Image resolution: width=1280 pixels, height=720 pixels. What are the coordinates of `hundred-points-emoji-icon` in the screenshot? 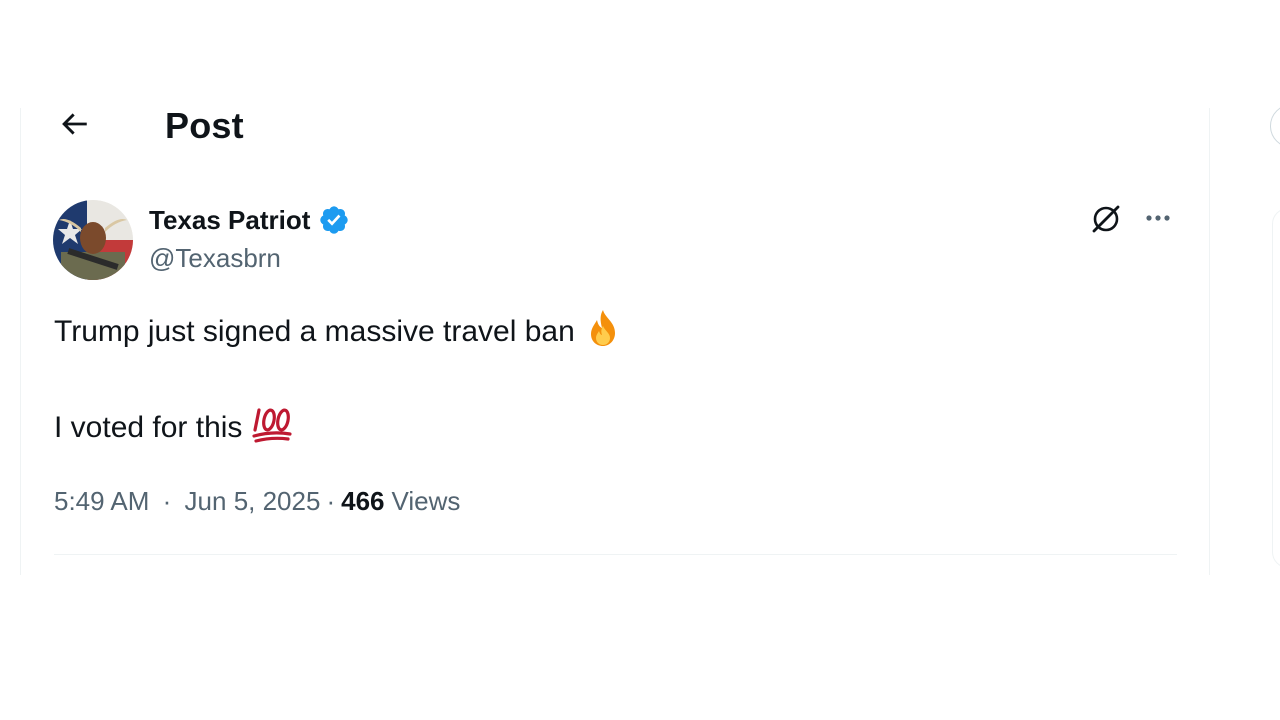 It's located at (272, 428).